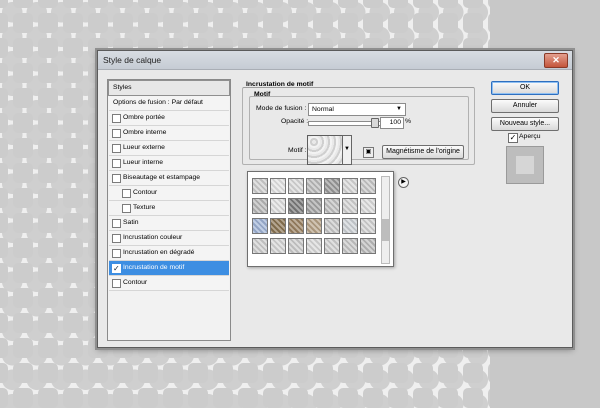 The height and width of the screenshot is (408, 600). Describe the element at coordinates (325, 150) in the screenshot. I see `pattern-swatch` at that location.